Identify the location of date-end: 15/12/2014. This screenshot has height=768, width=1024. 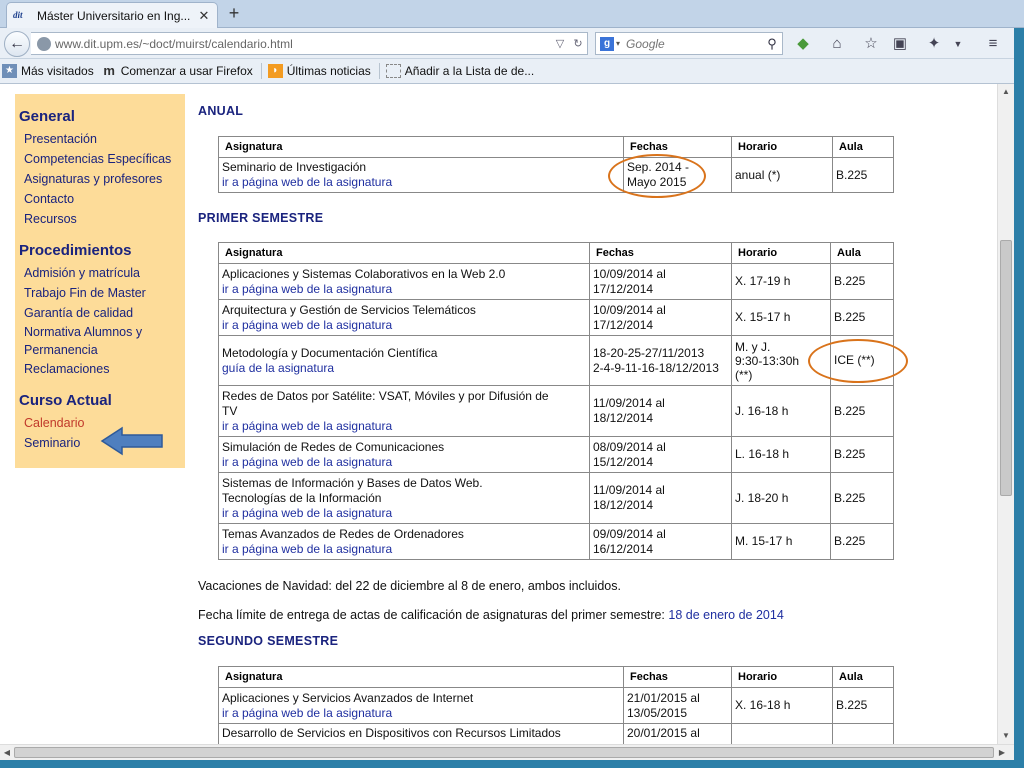
(623, 461).